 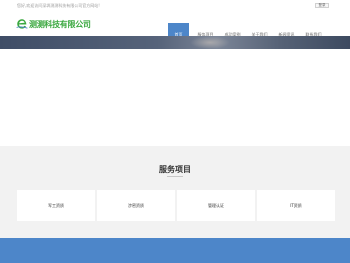 I want to click on top-bar: 您好,欢迎访问深圳测测科技有限公司官方网站! 登录, so click(x=175, y=5).